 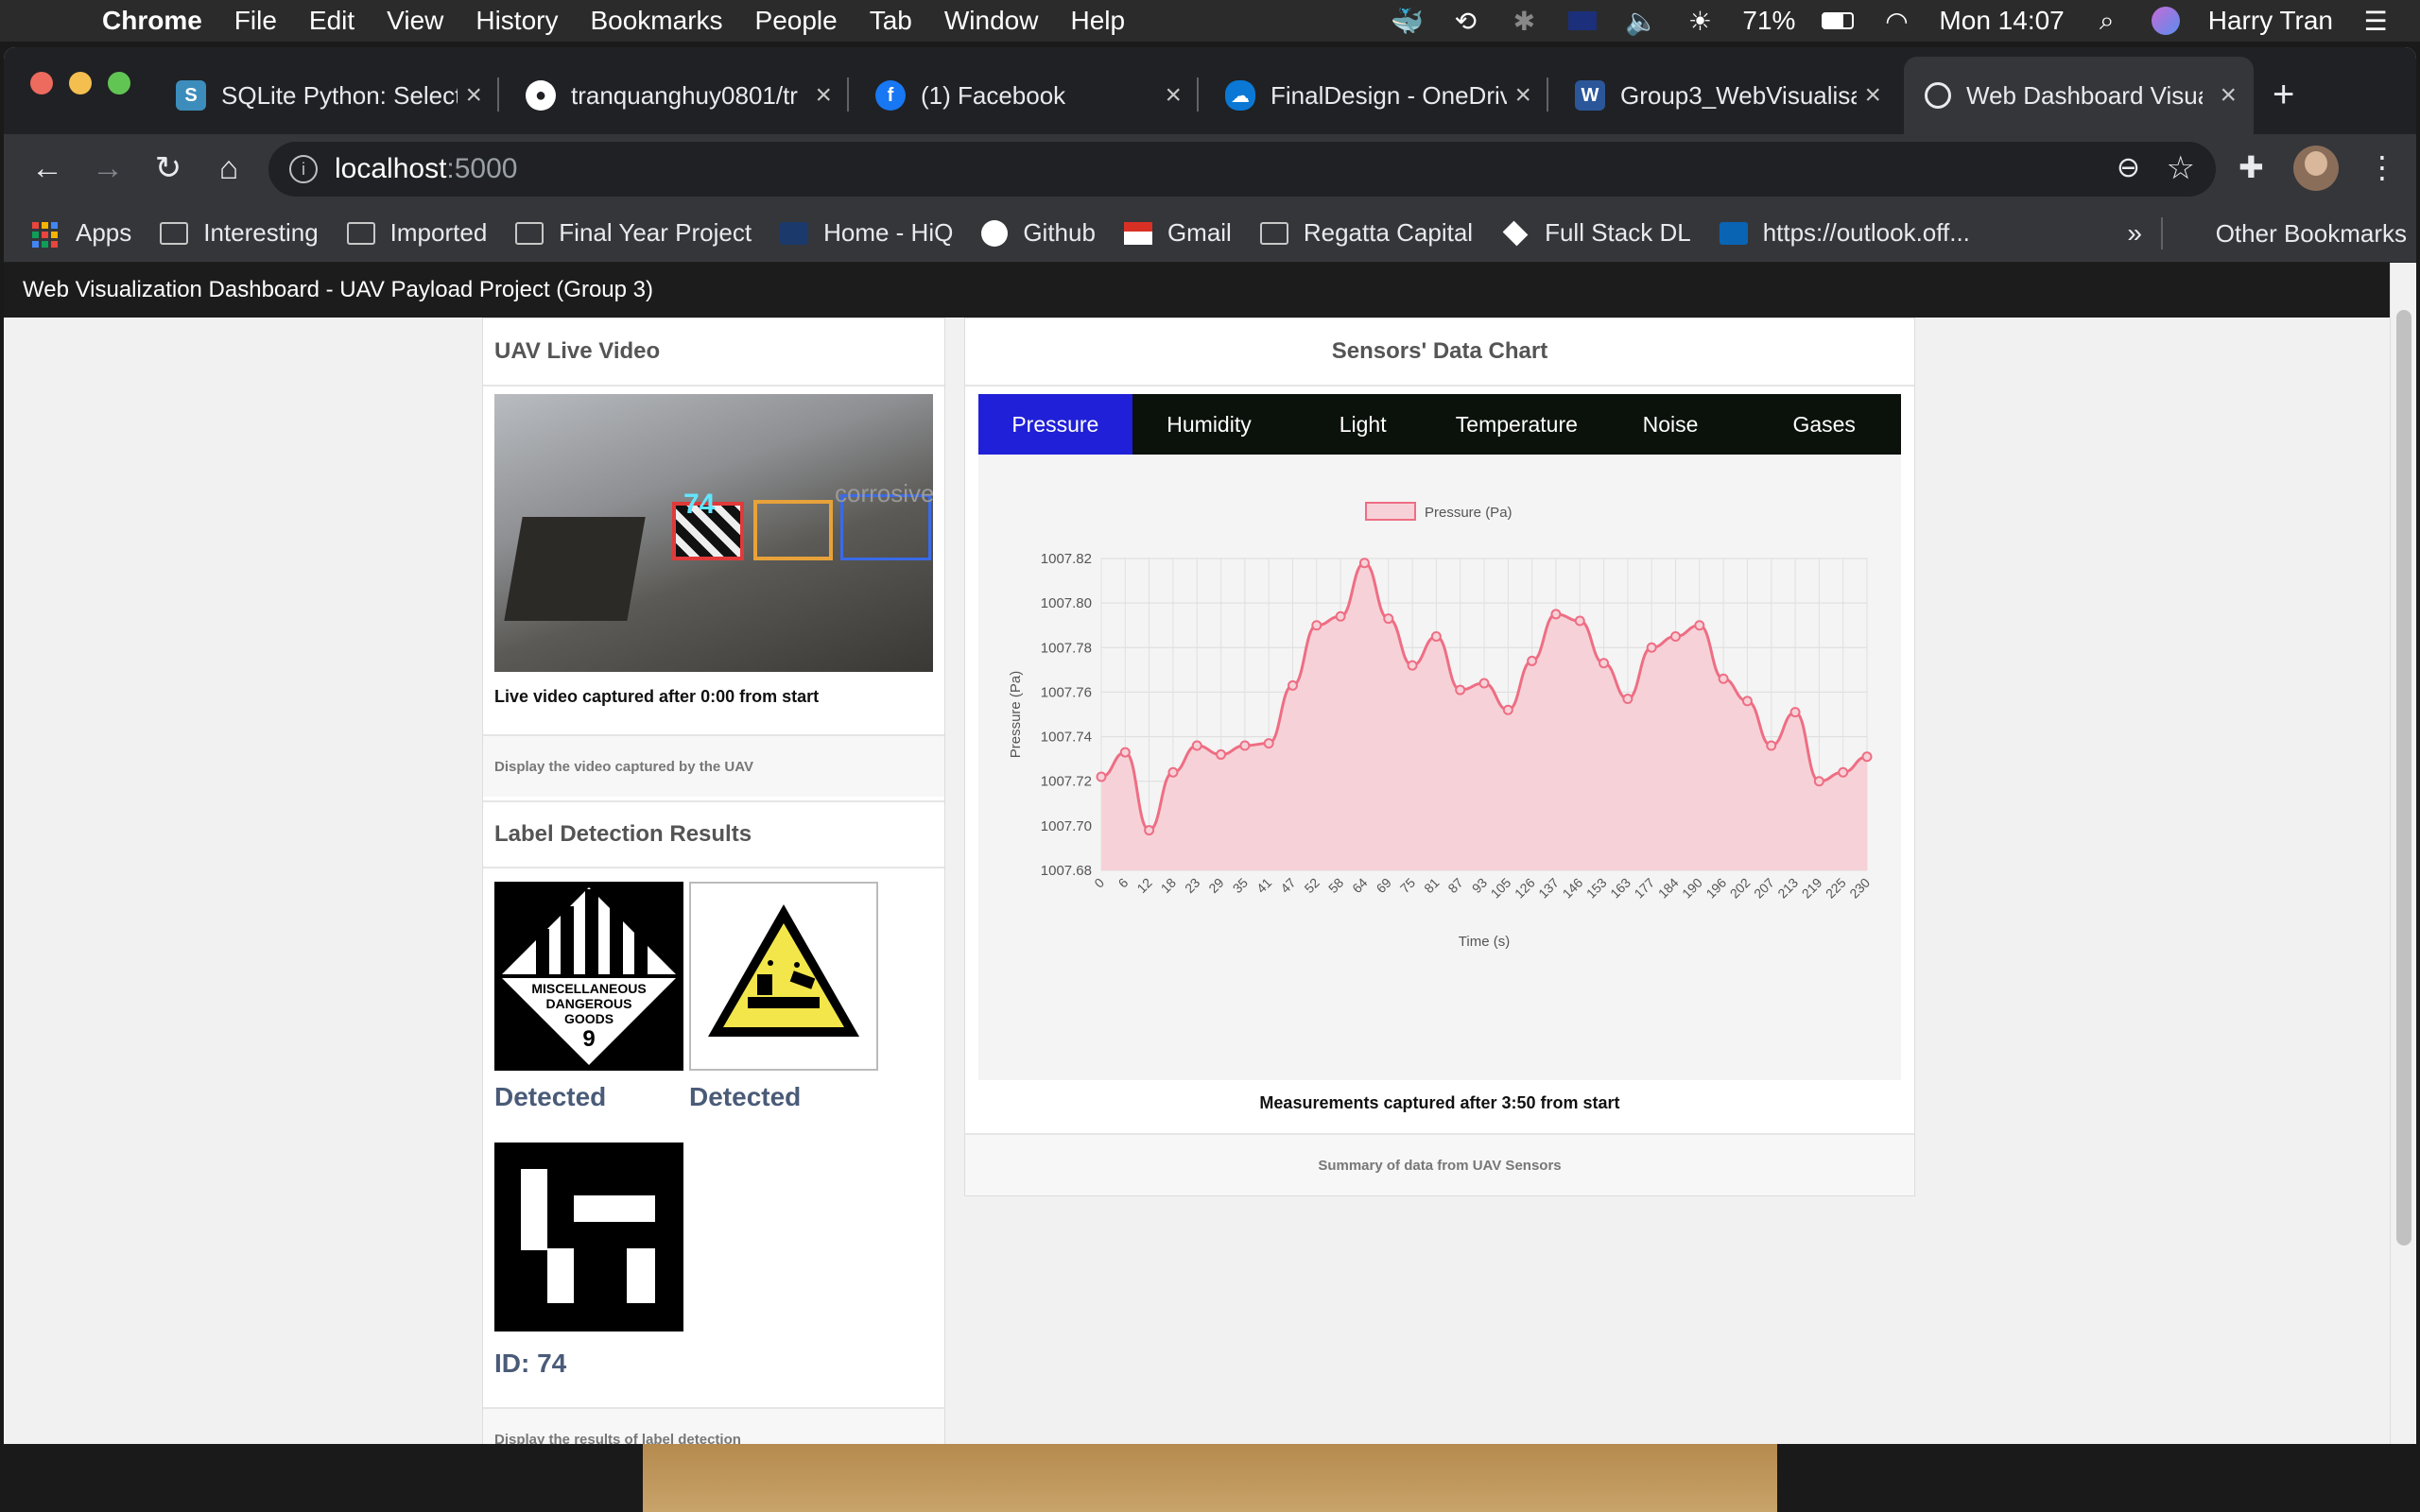 I want to click on x-tick-label: 153, so click(x=1596, y=888).